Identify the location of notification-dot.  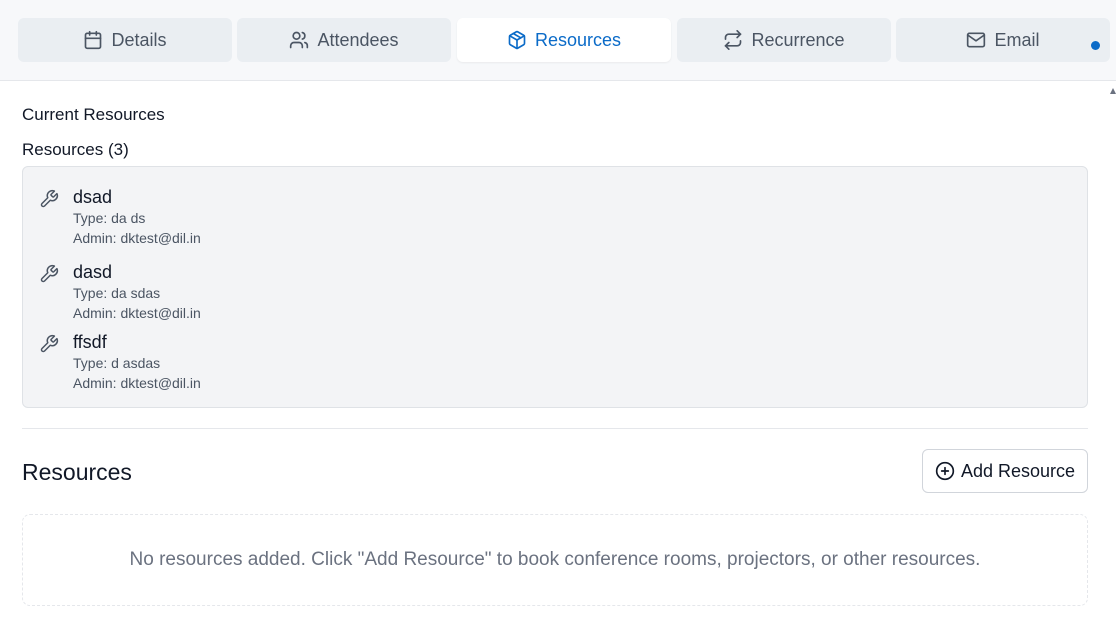
(1095, 45).